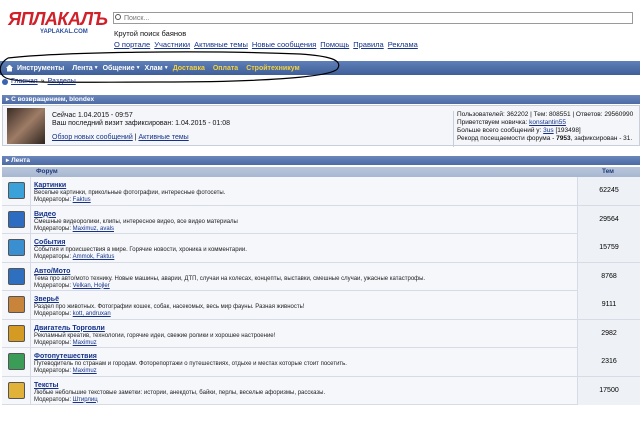 This screenshot has width=640, height=423. What do you see at coordinates (72, 314) in the screenshot?
I see `forum-moderators: Модераторы: kott, andruxan` at bounding box center [72, 314].